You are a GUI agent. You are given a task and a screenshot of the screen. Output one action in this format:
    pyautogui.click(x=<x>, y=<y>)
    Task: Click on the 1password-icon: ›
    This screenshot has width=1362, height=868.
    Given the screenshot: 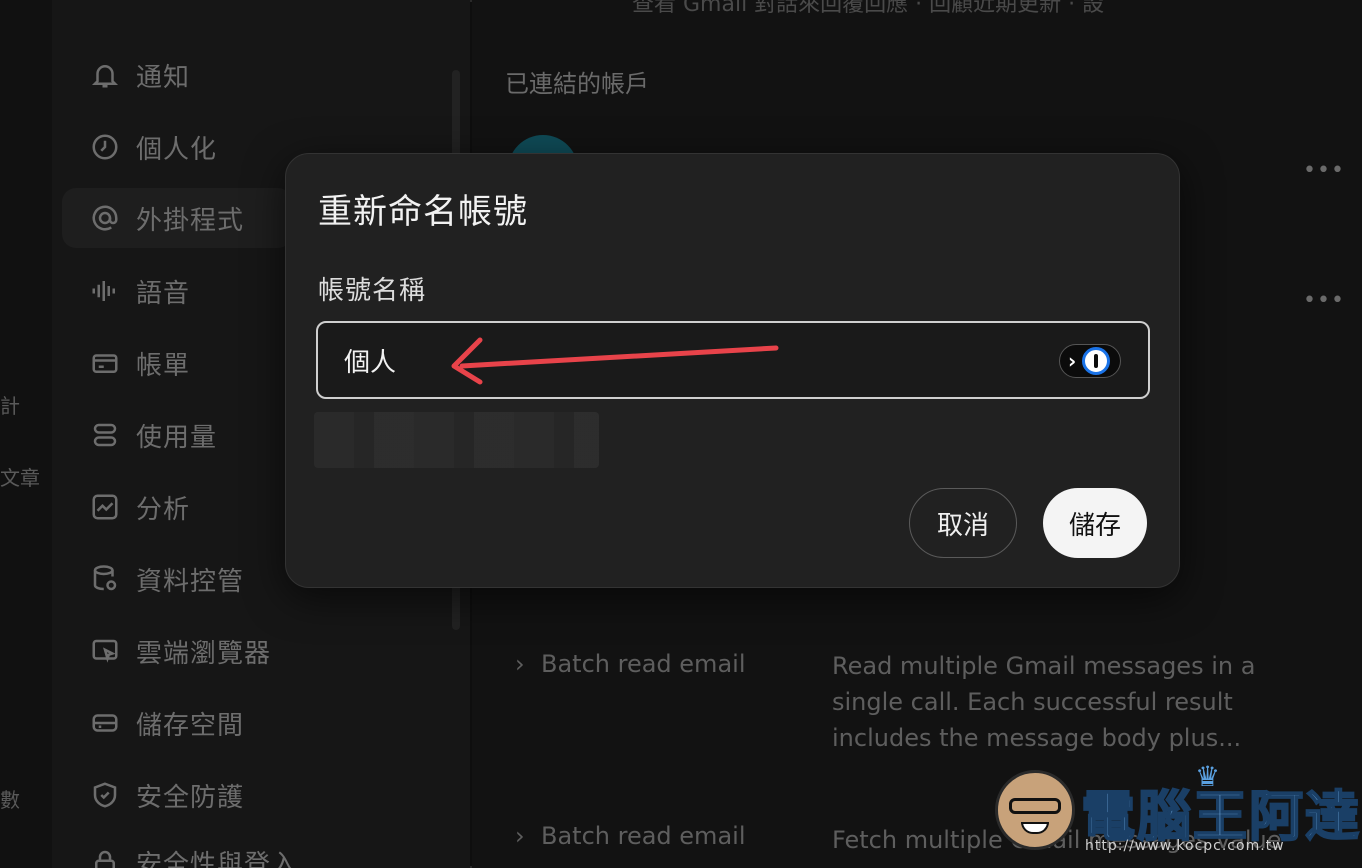 What is the action you would take?
    pyautogui.click(x=1090, y=361)
    